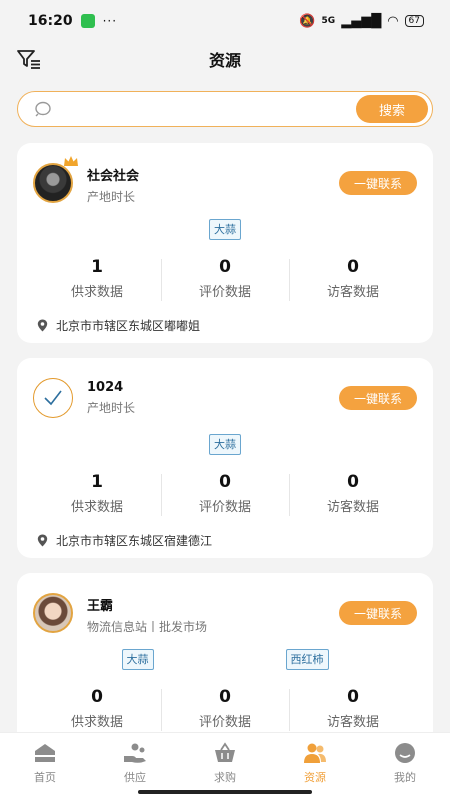  I want to click on wifi-icon: ◠, so click(393, 21).